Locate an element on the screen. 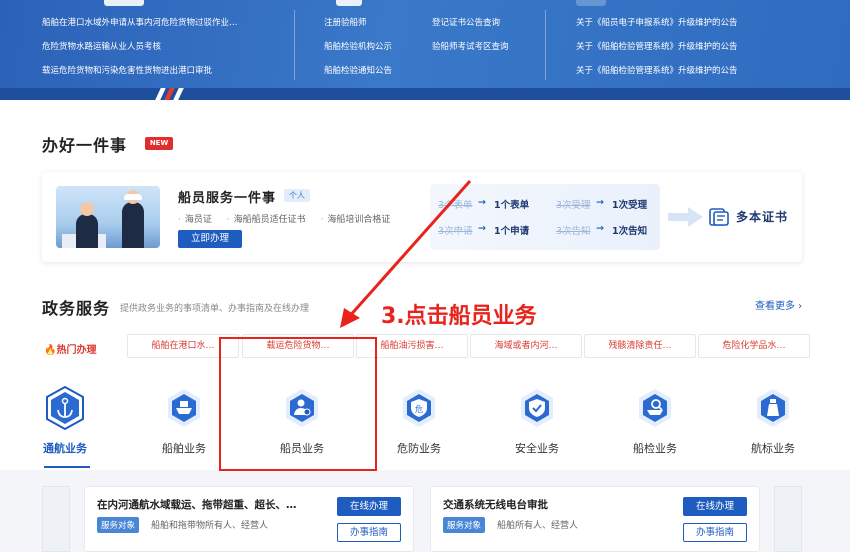 The image size is (850, 552). old-step: 3次告知 is located at coordinates (573, 231).